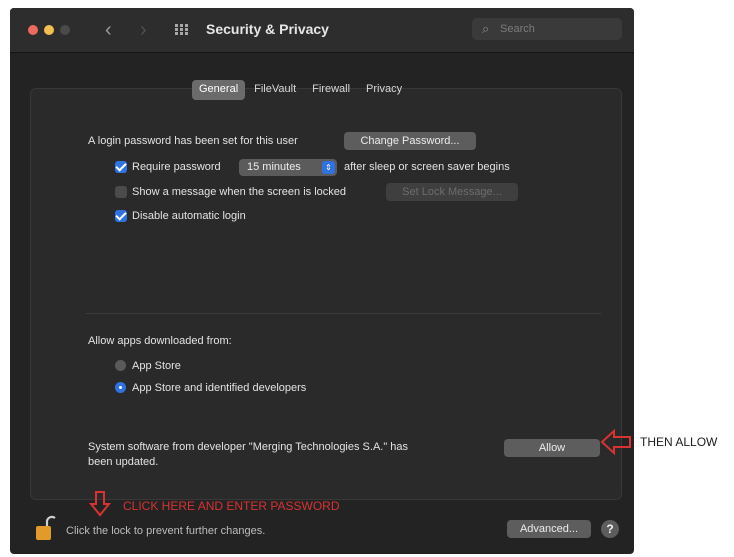 The width and height of the screenshot is (734, 557). Describe the element at coordinates (679, 442) in the screenshot. I see `then-allow-annotation: THEN ALLOW` at that location.